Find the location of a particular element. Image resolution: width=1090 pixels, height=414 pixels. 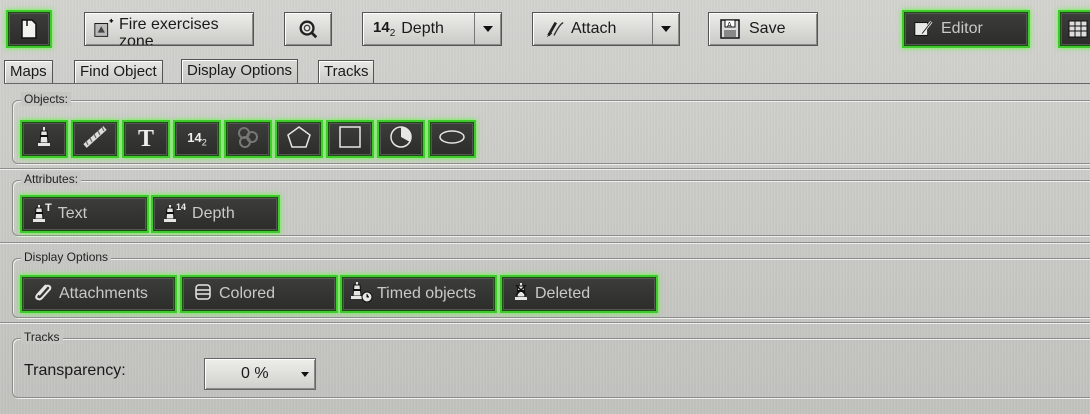

object-line-button is located at coordinates (95, 139).